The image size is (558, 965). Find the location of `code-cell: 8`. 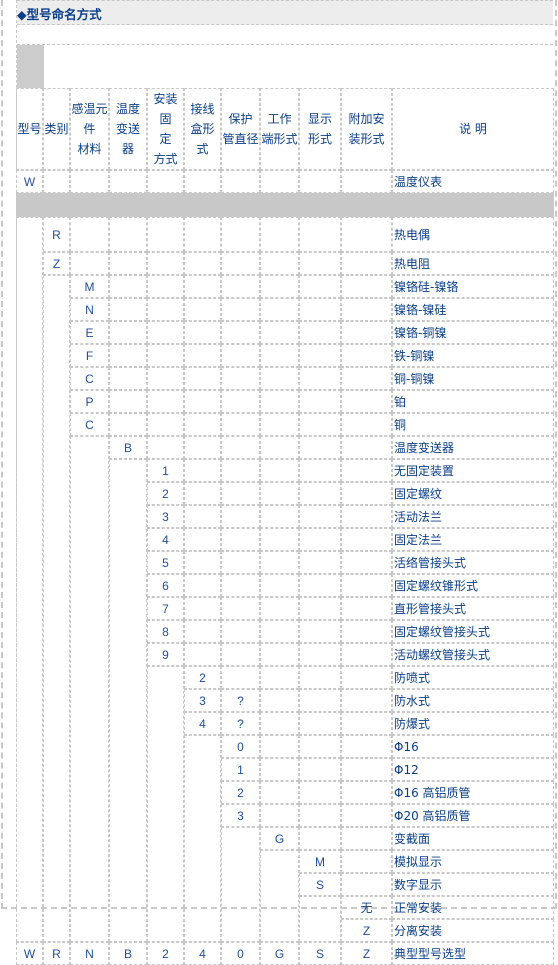

code-cell: 8 is located at coordinates (165, 631).